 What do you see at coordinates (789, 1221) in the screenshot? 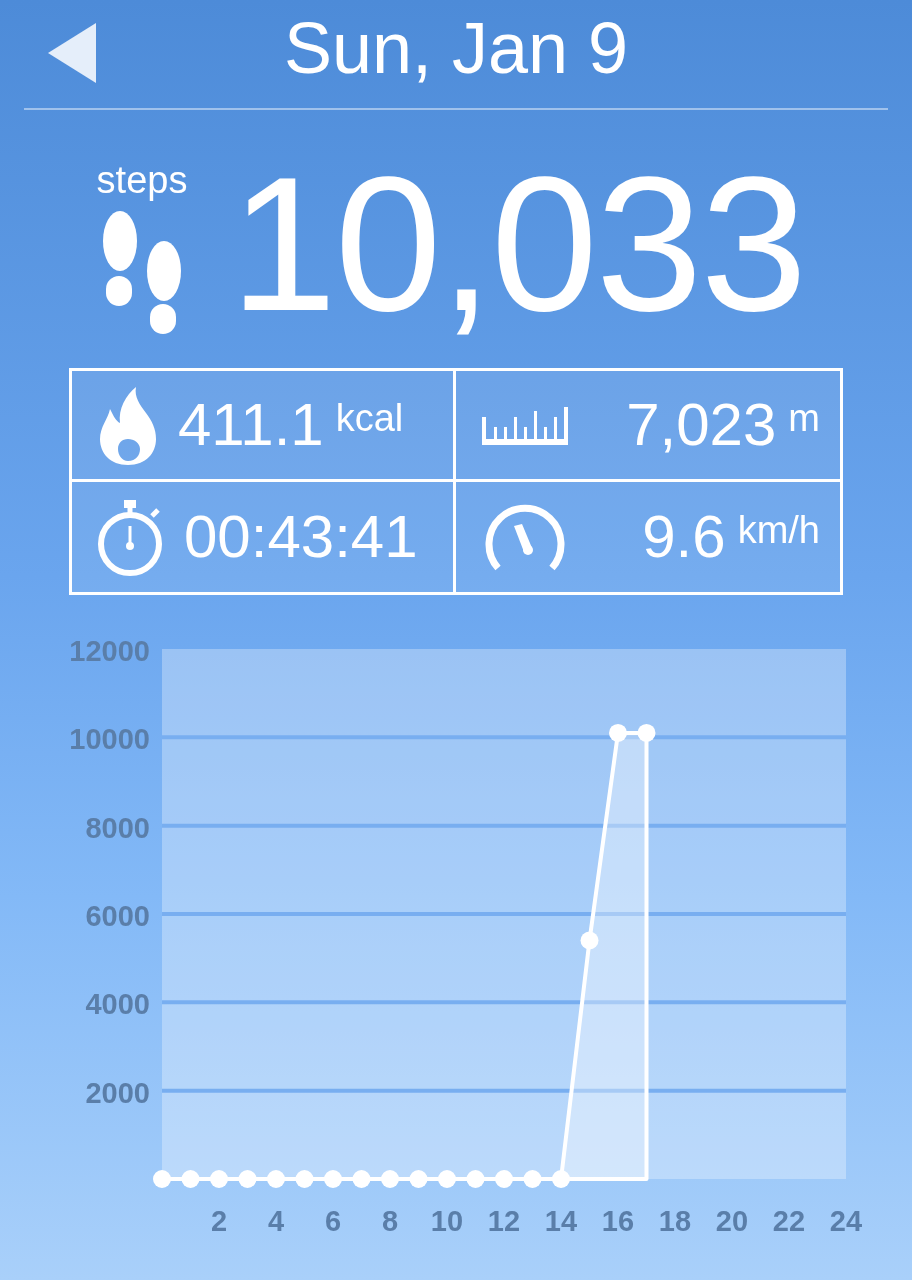
I see `x-tick-label: 22` at bounding box center [789, 1221].